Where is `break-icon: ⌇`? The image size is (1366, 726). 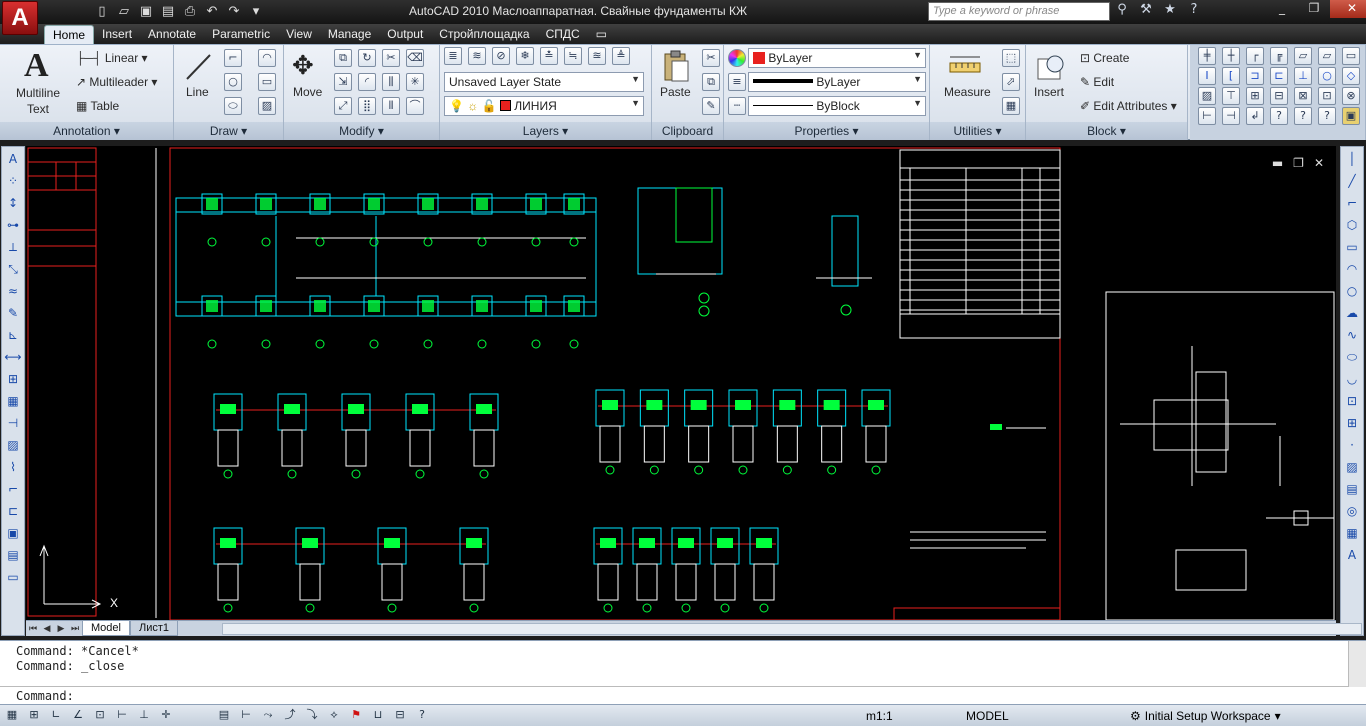 break-icon: ⌇ is located at coordinates (13, 467).